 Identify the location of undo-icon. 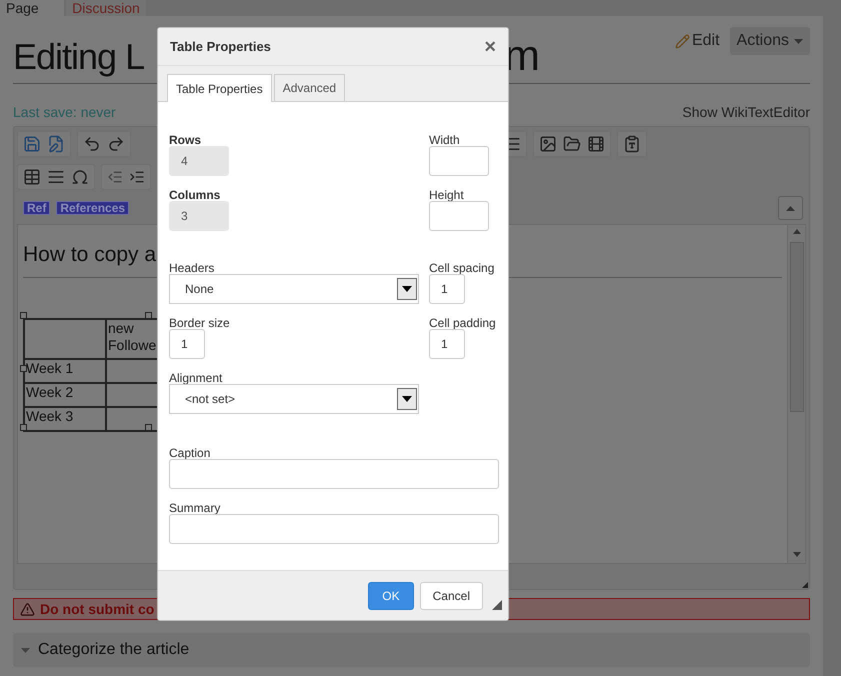
(92, 144).